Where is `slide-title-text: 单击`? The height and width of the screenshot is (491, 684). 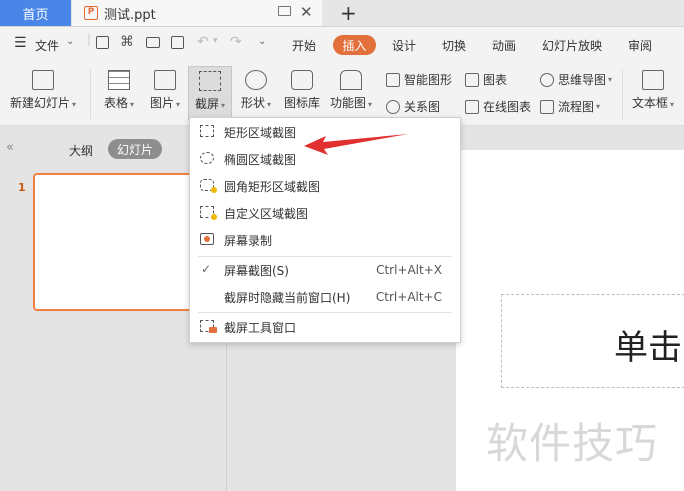 slide-title-text: 单击 is located at coordinates (648, 348).